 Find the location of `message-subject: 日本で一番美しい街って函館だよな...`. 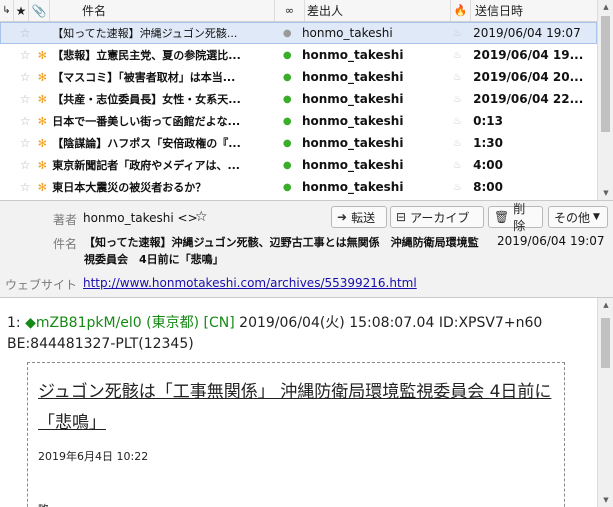

message-subject: 日本で一番美しい街って函館だよな... is located at coordinates (146, 121).